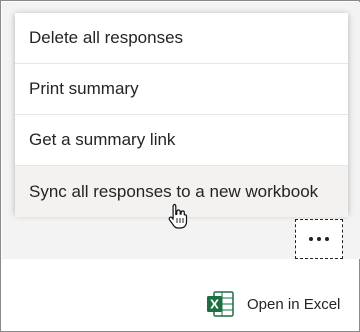 This screenshot has width=360, height=332. I want to click on excel-icon, so click(220, 304).